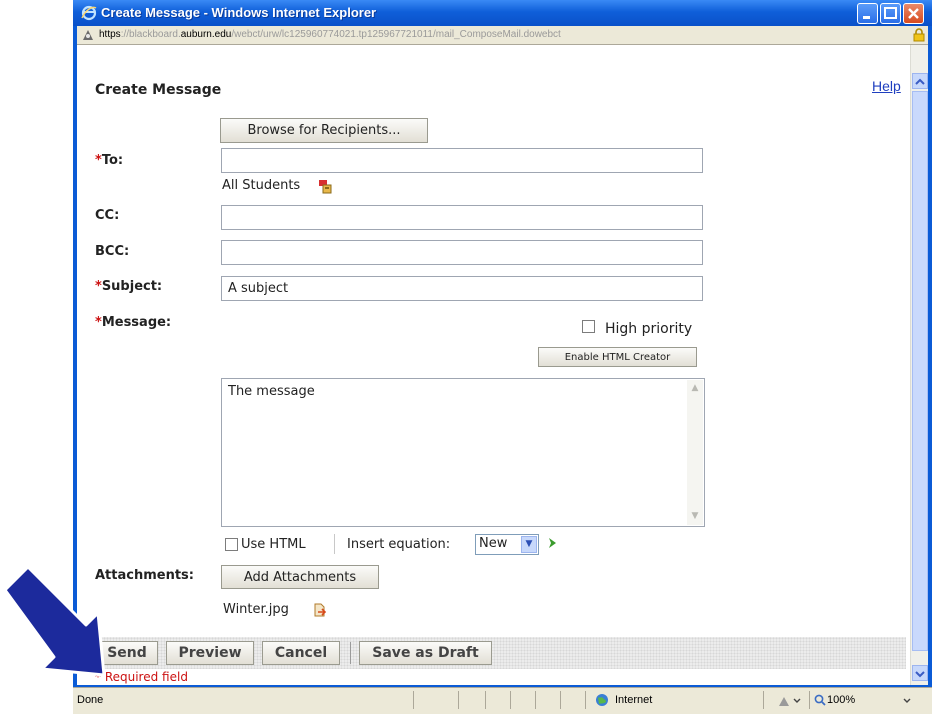  I want to click on to-input, so click(462, 160).